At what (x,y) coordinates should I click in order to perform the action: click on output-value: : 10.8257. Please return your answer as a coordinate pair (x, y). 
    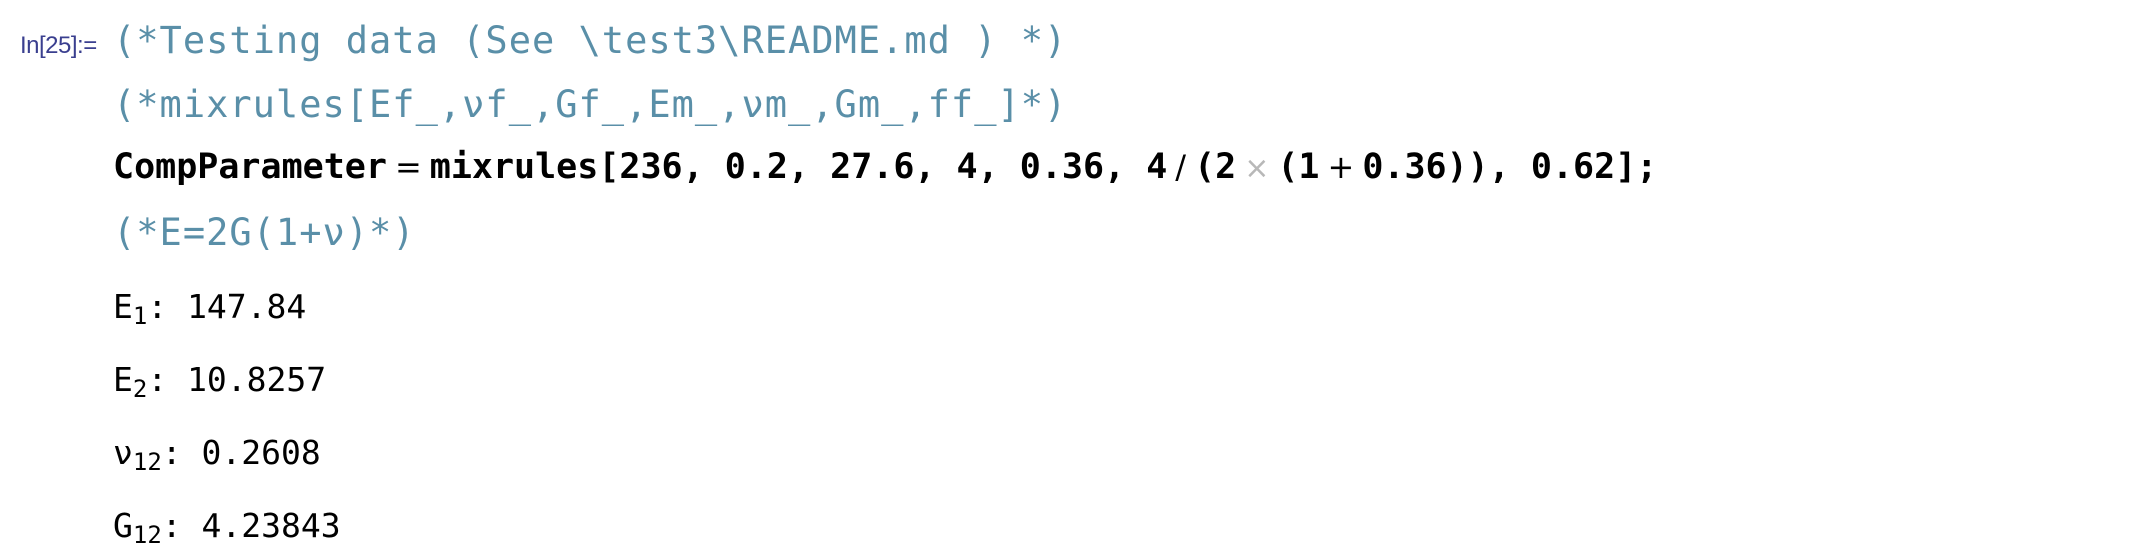
    Looking at the image, I should click on (237, 379).